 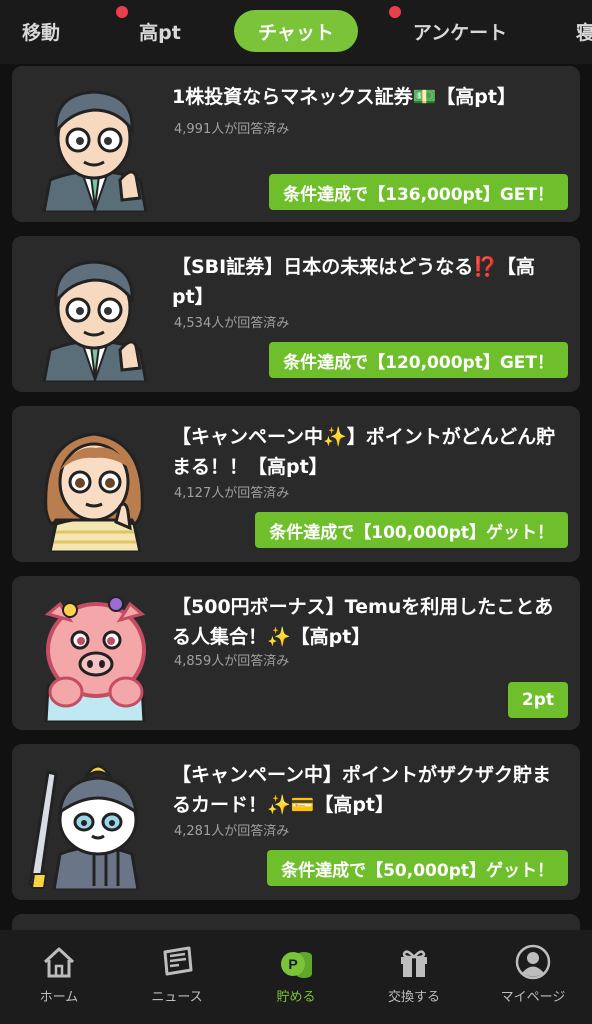 I want to click on top-tab-bar: 移動 高pt チャット アンケート 寝, so click(x=296, y=32).